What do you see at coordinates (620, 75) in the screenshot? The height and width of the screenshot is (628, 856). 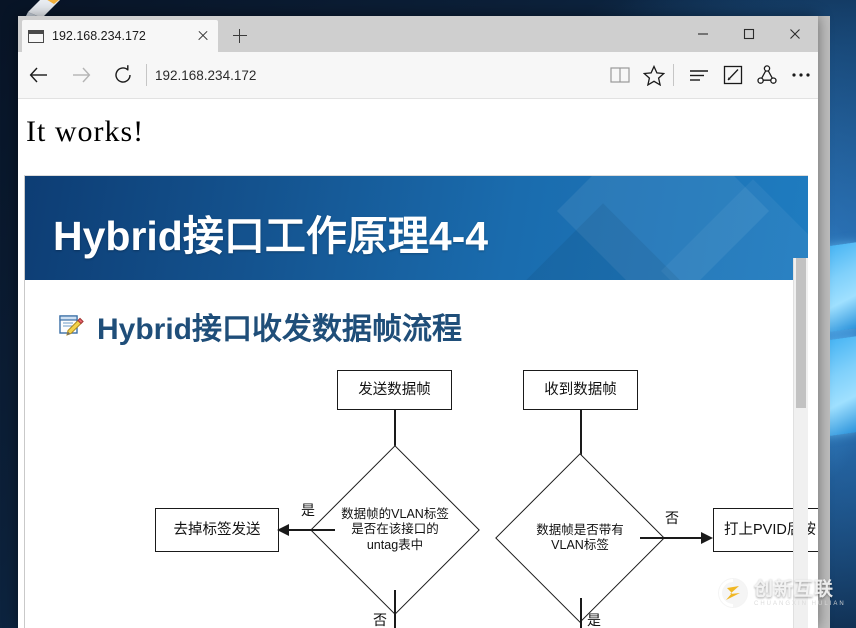 I see `reading-view-icon` at bounding box center [620, 75].